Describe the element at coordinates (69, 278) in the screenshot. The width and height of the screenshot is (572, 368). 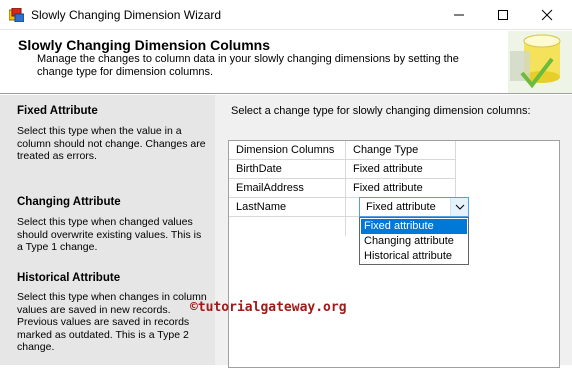
I see `historical-attribute-heading: Historical Attribute` at that location.